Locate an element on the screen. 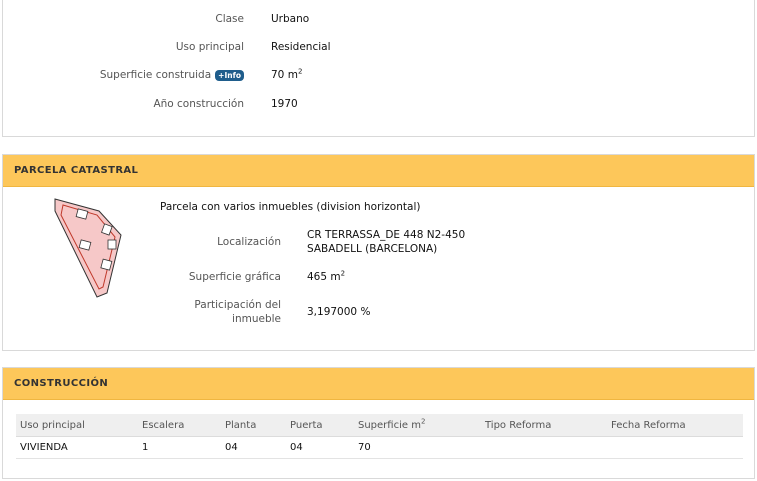 The image size is (757, 481). column-header-planta: Planta is located at coordinates (253, 425).